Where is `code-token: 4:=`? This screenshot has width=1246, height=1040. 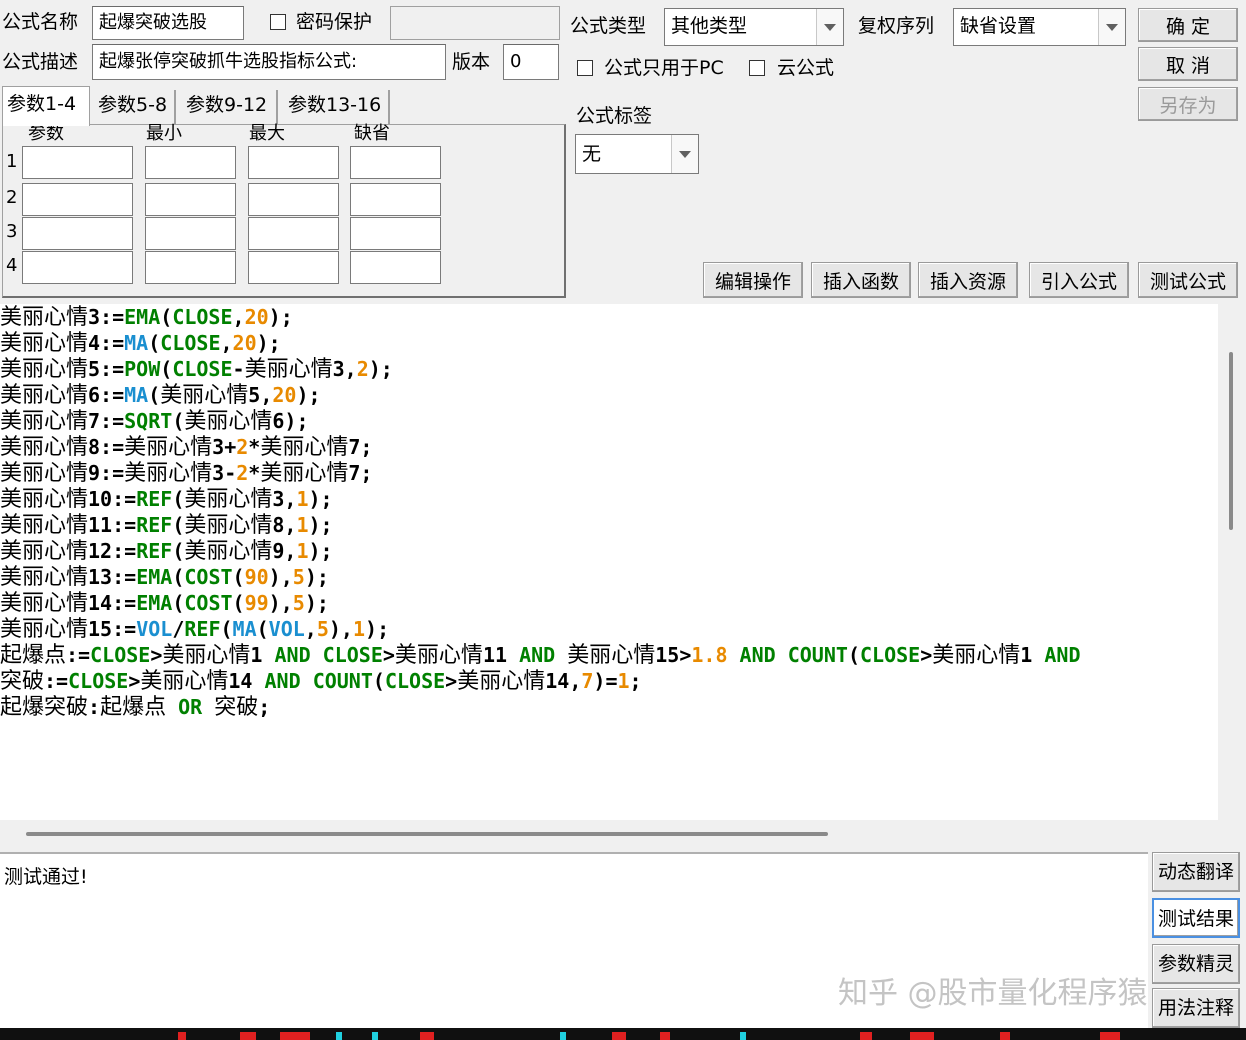 code-token: 4:= is located at coordinates (106, 343).